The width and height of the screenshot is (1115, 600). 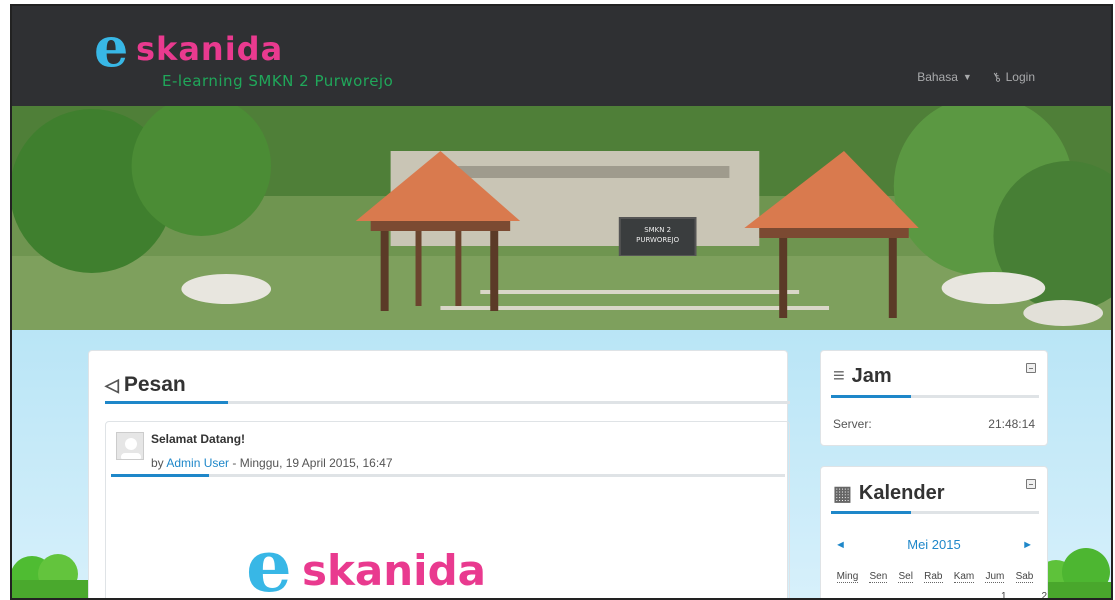 I want to click on messages-title: ◁ Pesan, so click(x=145, y=385).